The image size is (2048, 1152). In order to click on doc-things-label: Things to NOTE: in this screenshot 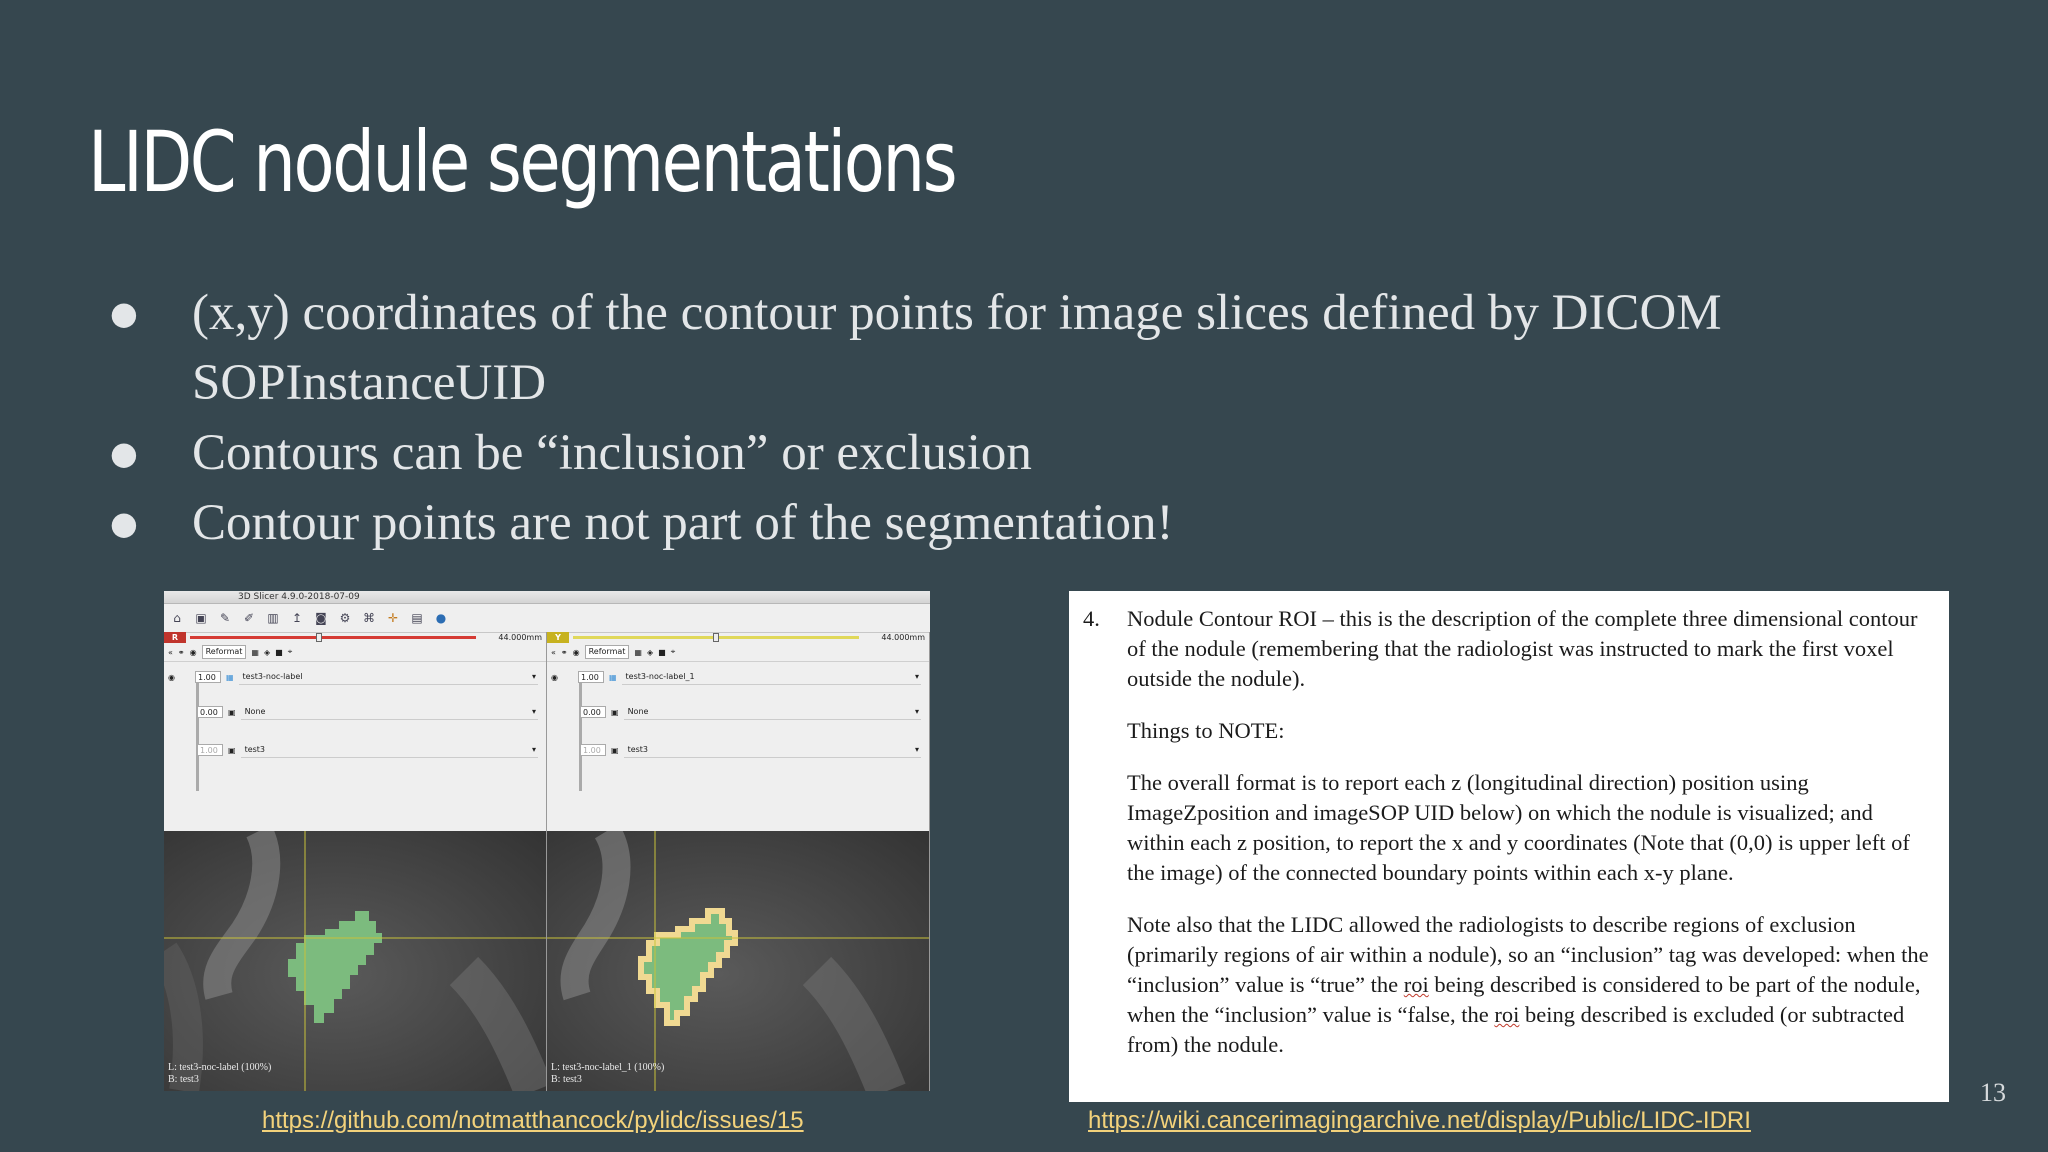, I will do `click(1206, 730)`.